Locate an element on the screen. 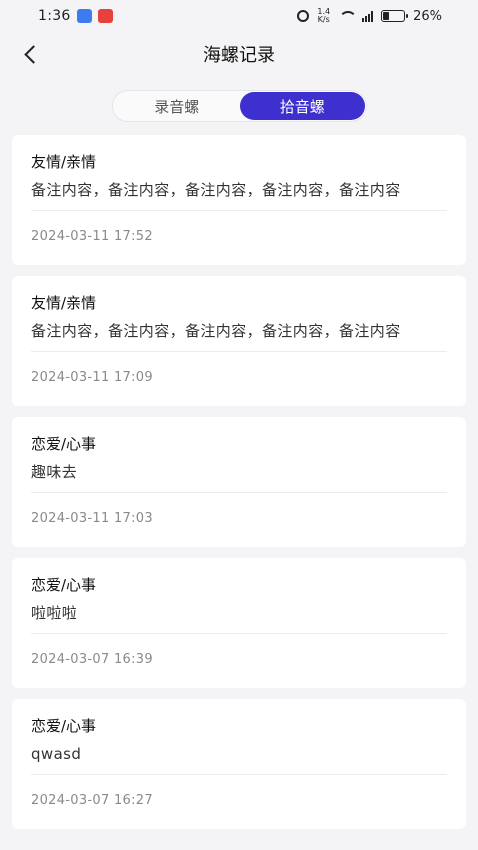  status-right: 1.4 K/s 26% is located at coordinates (369, 16).